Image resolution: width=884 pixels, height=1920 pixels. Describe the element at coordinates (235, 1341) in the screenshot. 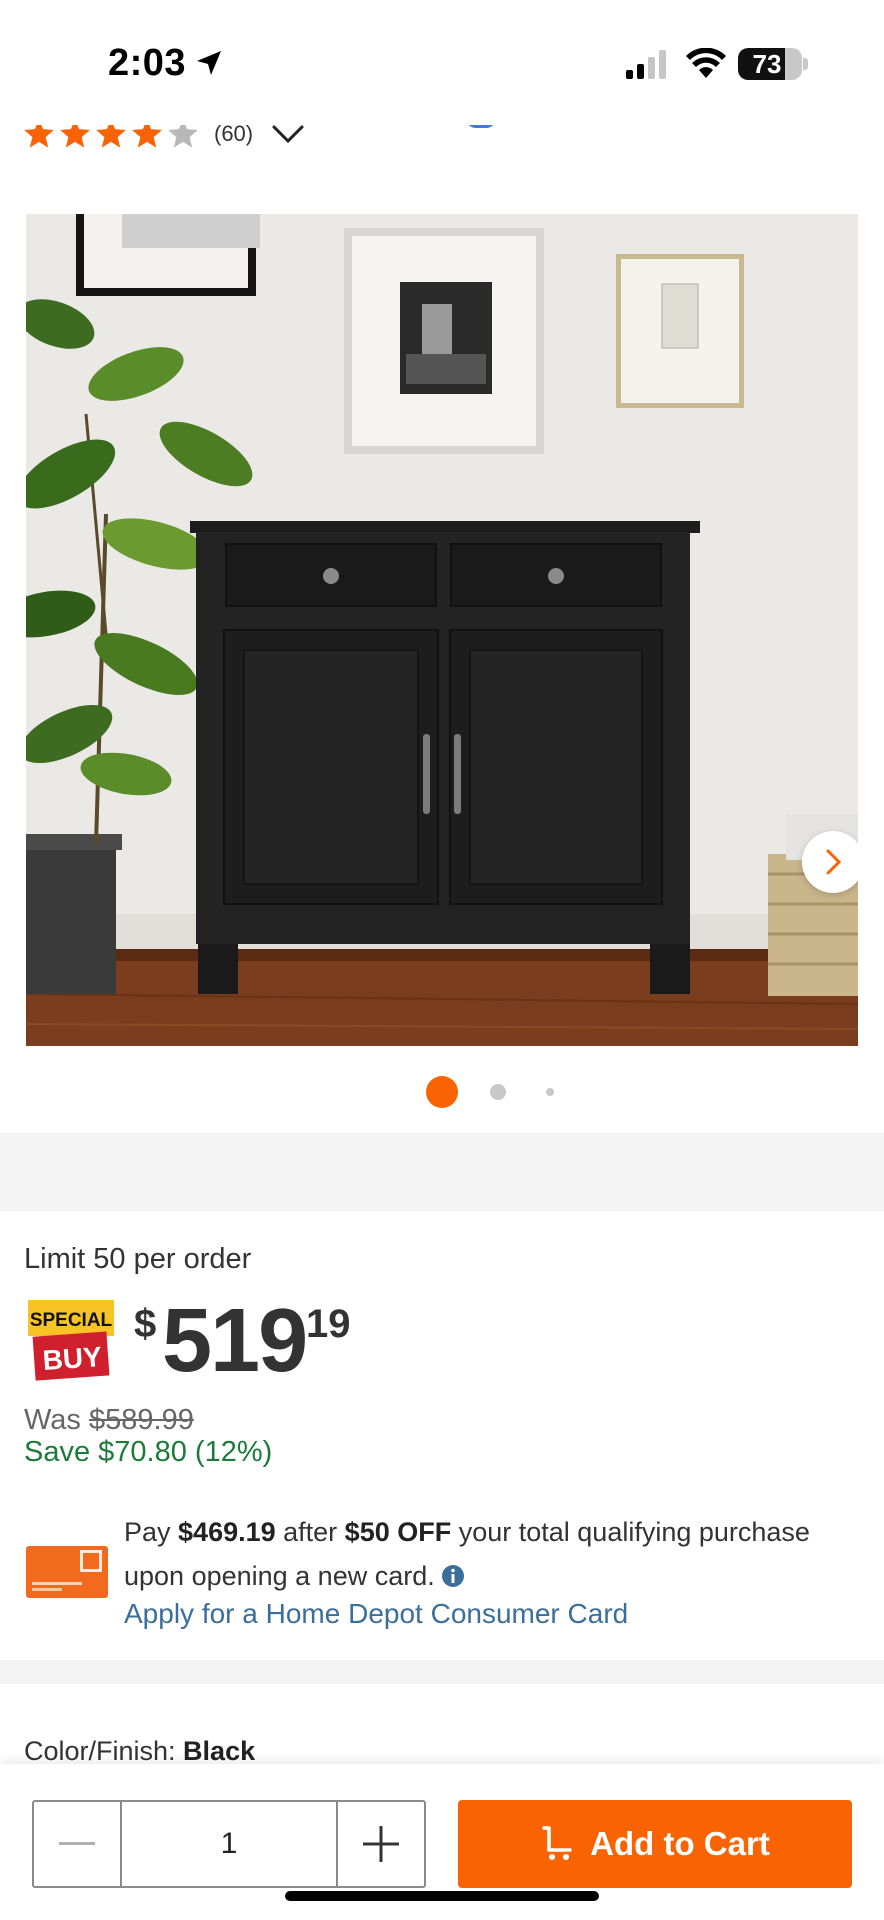

I see `price-dollars: 519` at that location.